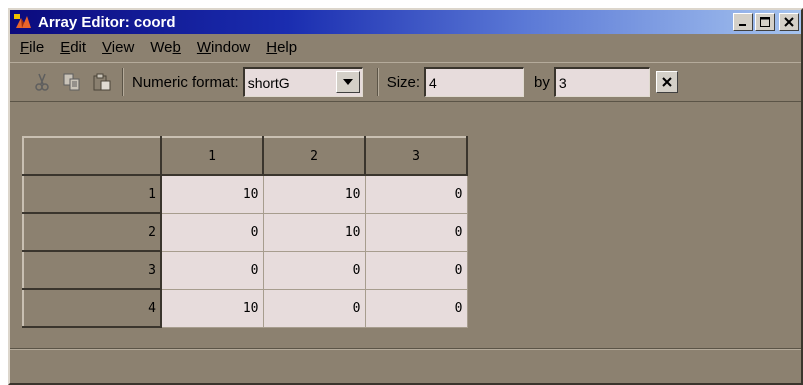 This screenshot has height=385, width=803. Describe the element at coordinates (281, 47) in the screenshot. I see `menu-help: Help` at that location.